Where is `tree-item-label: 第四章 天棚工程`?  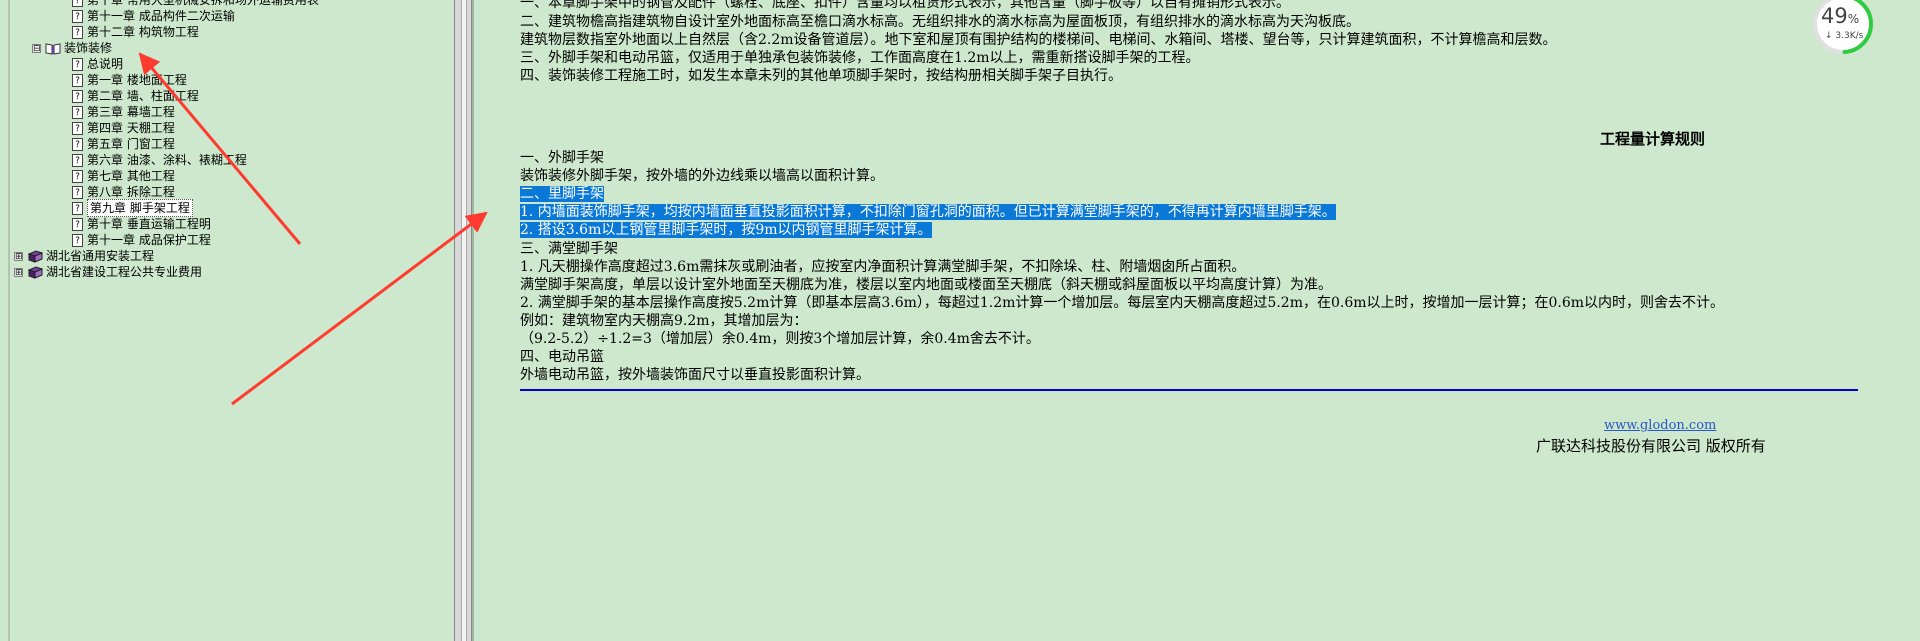
tree-item-label: 第四章 天棚工程 is located at coordinates (131, 128).